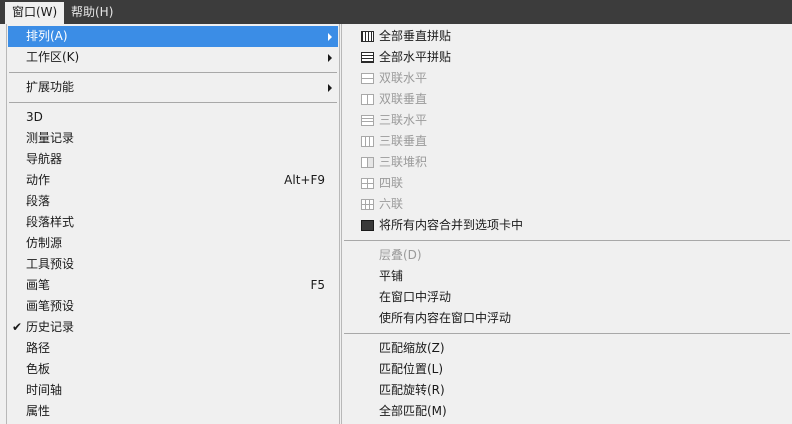  Describe the element at coordinates (50, 327) in the screenshot. I see `menu-item-label: 历史记录` at that location.